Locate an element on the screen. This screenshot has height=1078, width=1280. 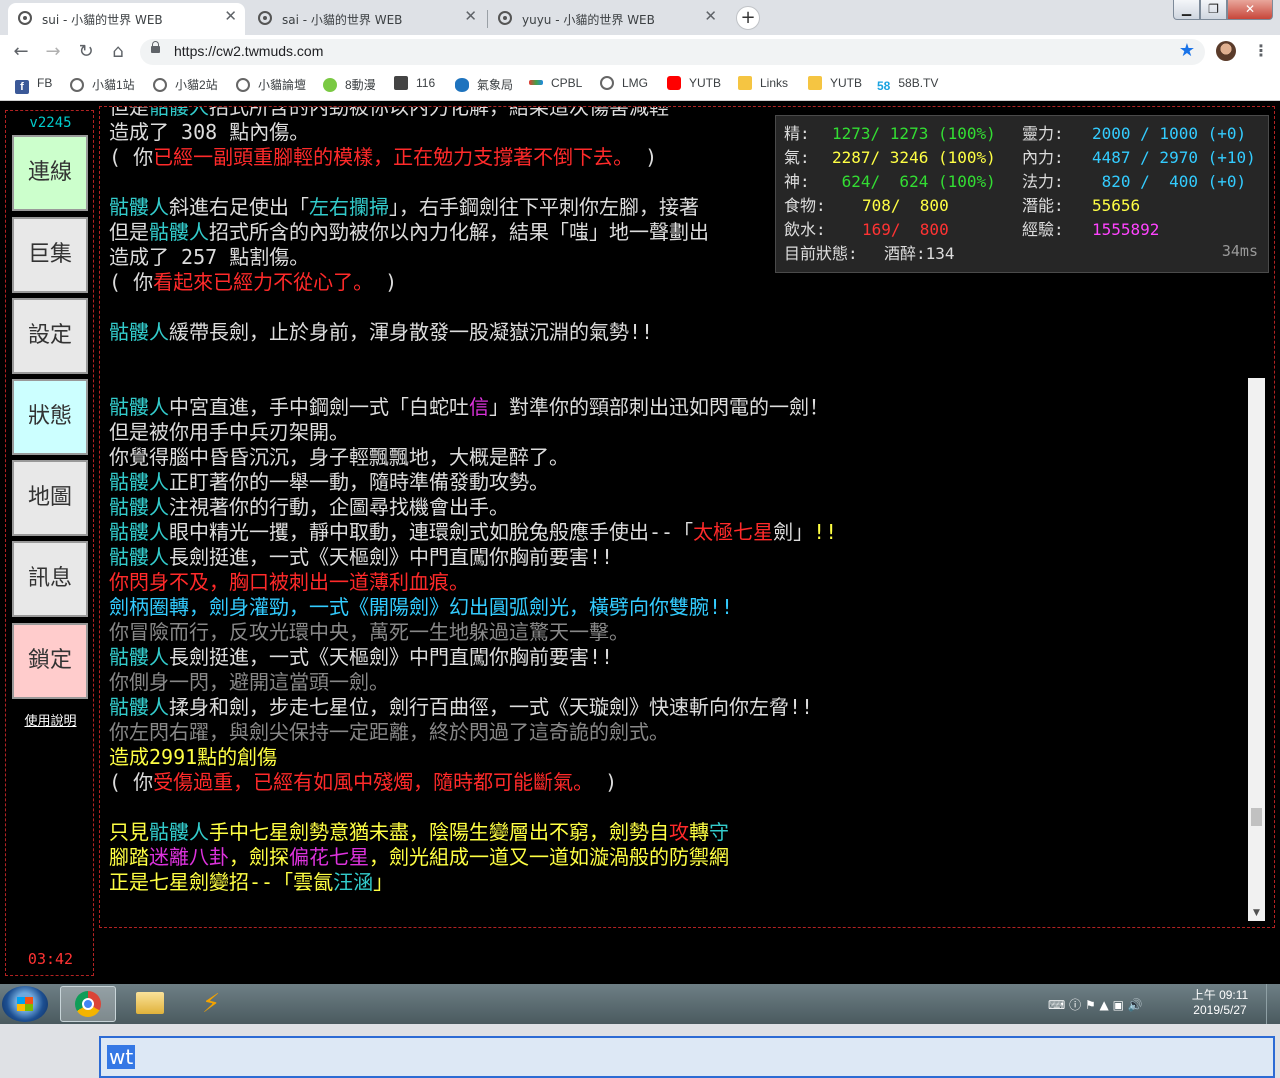
help-link: 使用說明 is located at coordinates (50, 719).